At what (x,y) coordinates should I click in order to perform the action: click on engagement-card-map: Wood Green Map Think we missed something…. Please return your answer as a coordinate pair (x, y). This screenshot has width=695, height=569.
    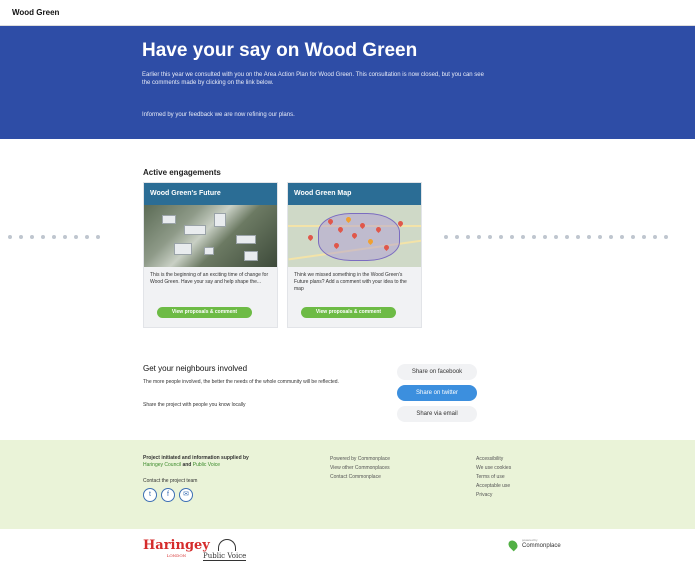
    Looking at the image, I should click on (354, 255).